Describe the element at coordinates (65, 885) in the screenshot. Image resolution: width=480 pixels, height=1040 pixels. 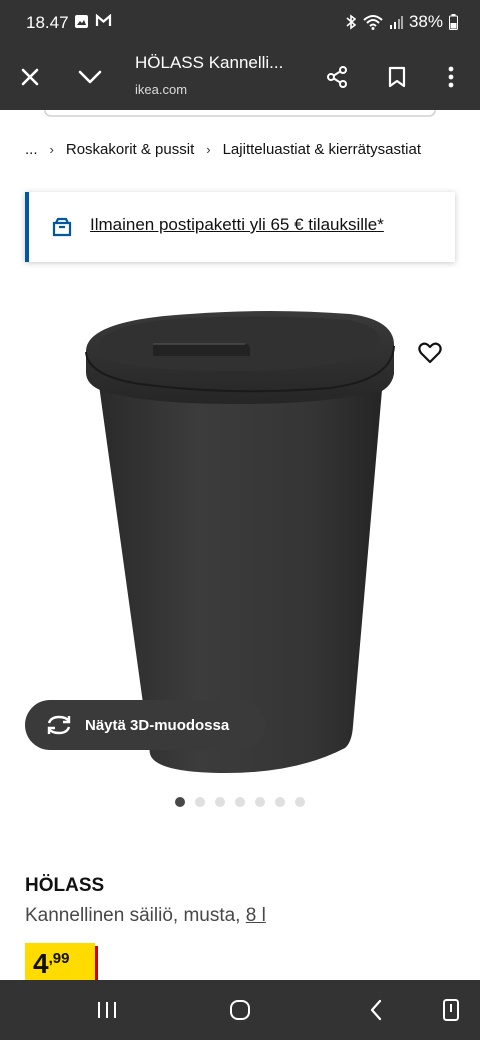
I see `product-name: HÖLASS` at that location.